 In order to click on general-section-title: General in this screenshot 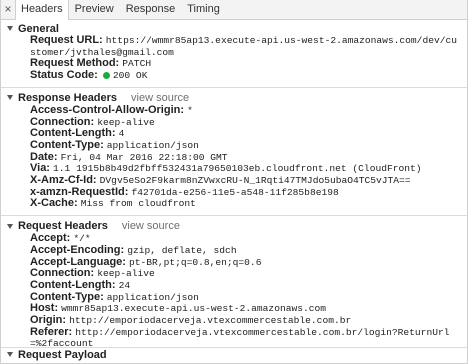, I will do `click(38, 28)`.